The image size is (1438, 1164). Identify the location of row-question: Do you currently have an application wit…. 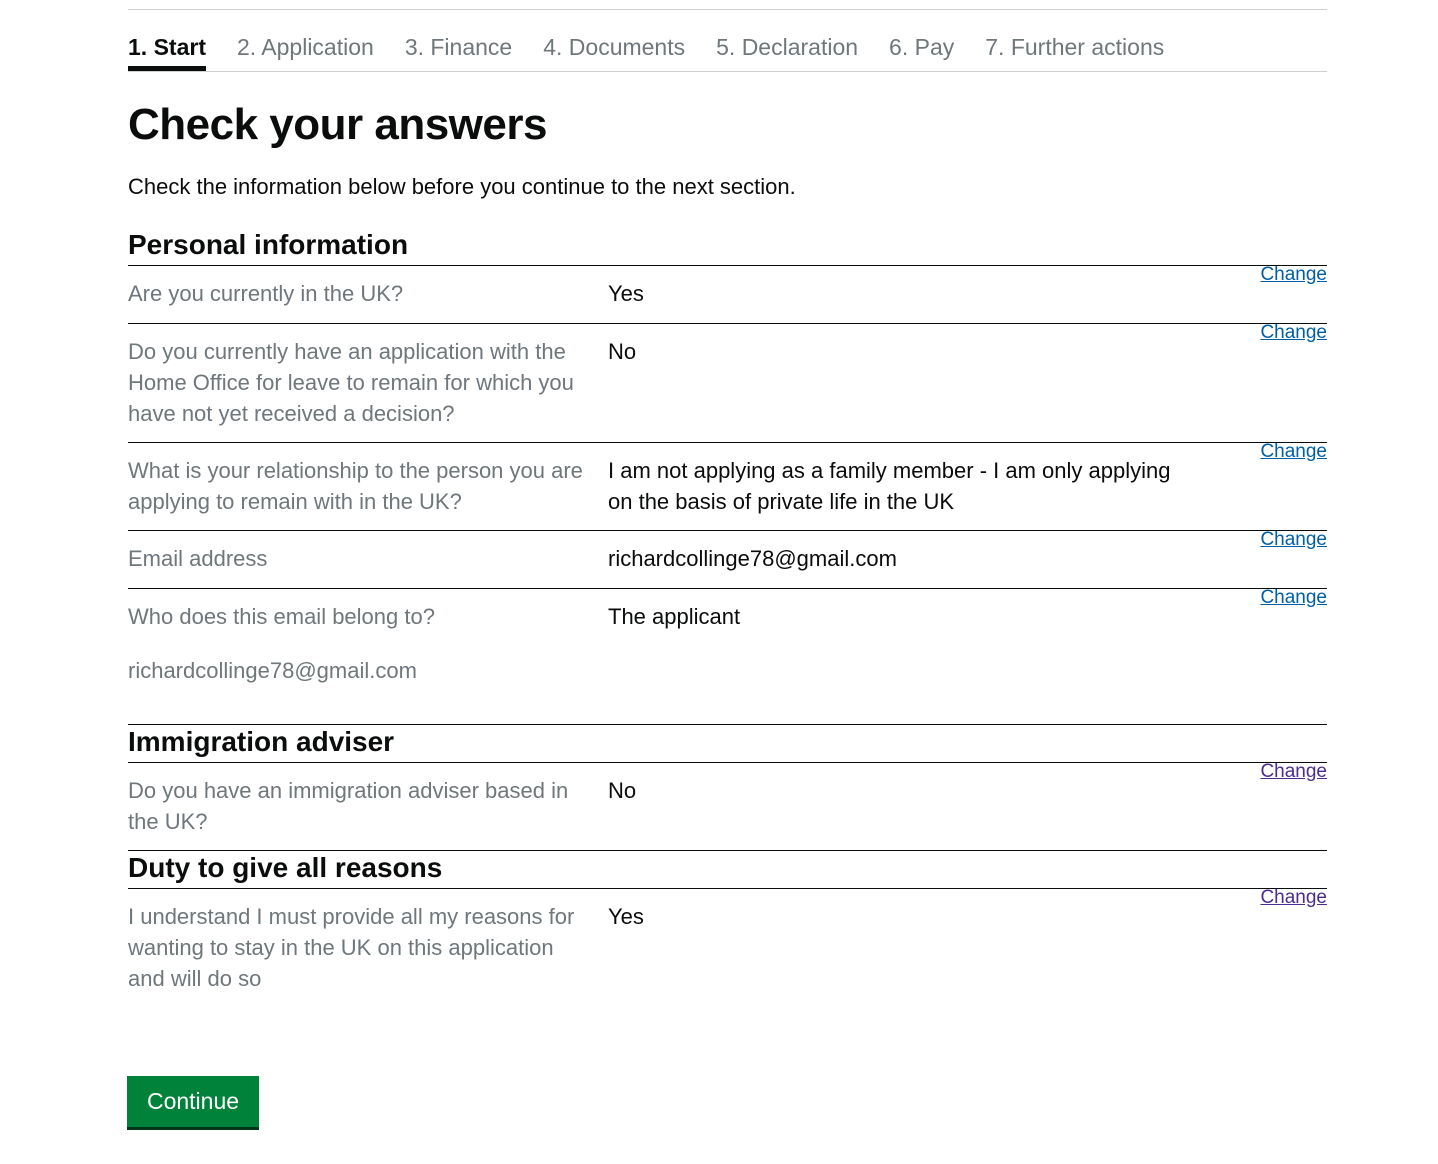
(351, 382).